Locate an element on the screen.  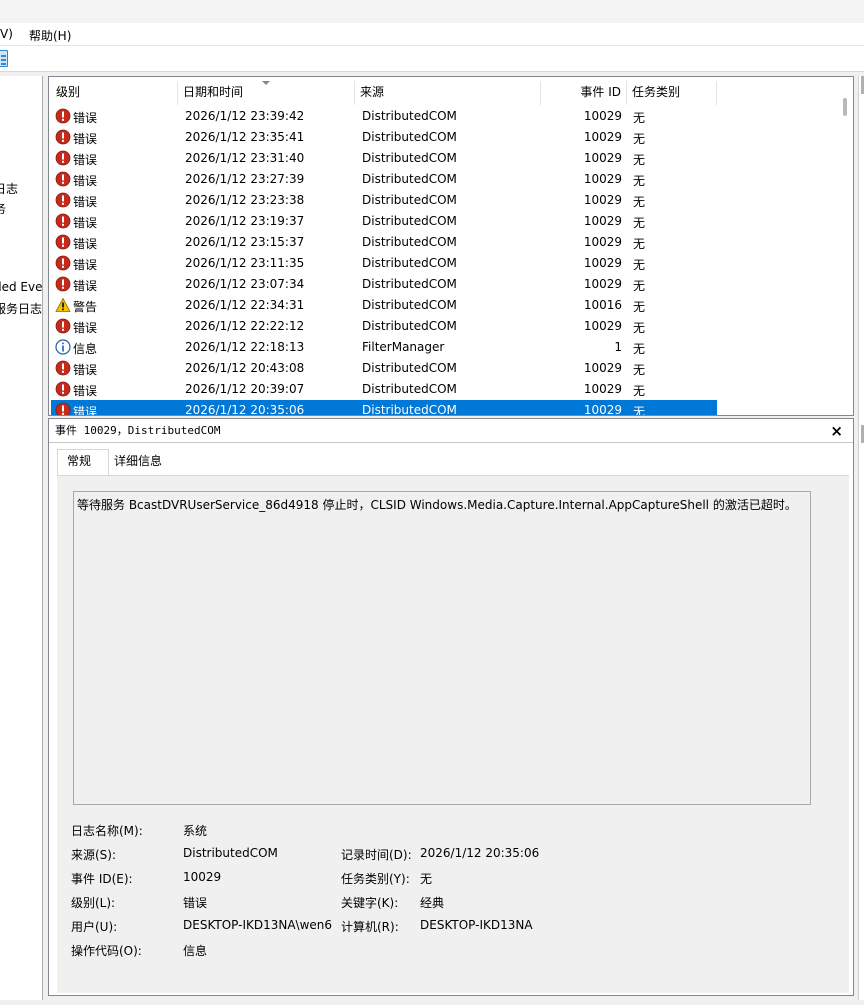
tree-item: 服务日志 is located at coordinates (21, 308).